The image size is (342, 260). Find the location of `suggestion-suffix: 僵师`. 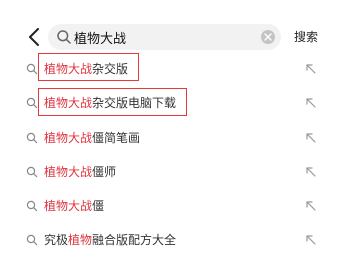

suggestion-suffix: 僵师 is located at coordinates (104, 172).